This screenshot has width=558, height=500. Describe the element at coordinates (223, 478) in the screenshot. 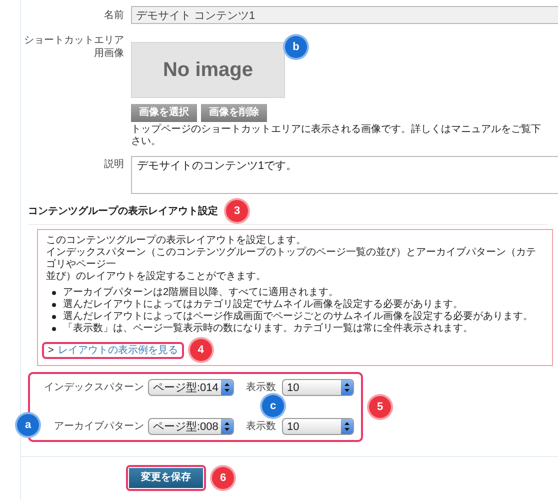

I see `callout-badge: 6` at that location.